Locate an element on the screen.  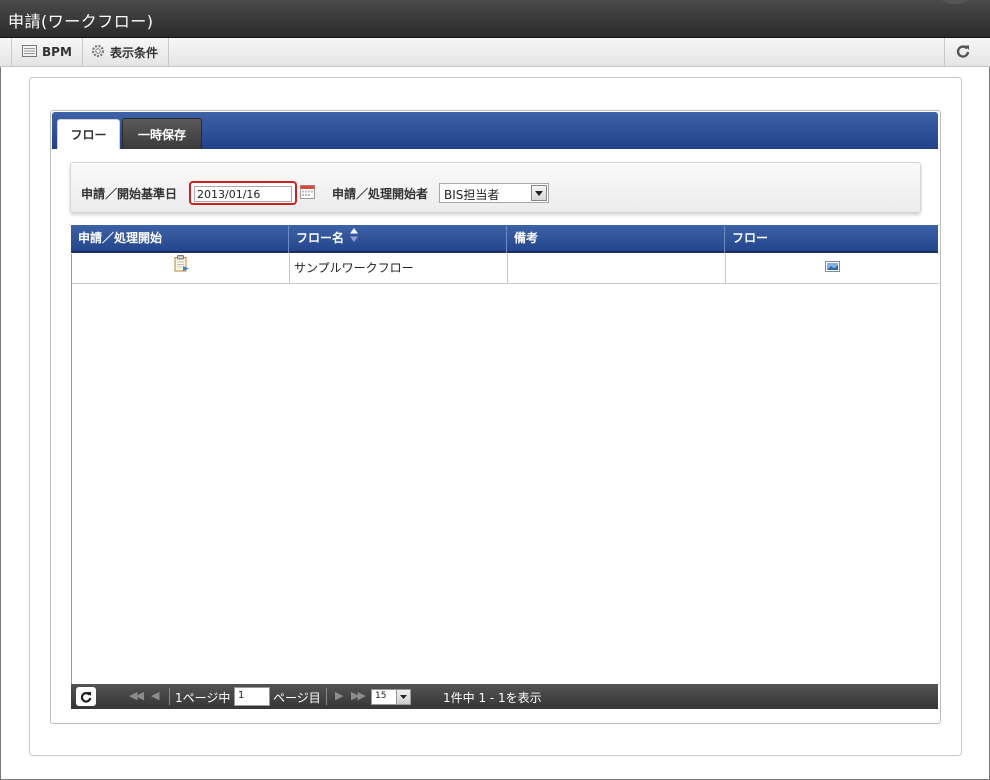
table-row: サンプルワークフロー is located at coordinates (505, 269).